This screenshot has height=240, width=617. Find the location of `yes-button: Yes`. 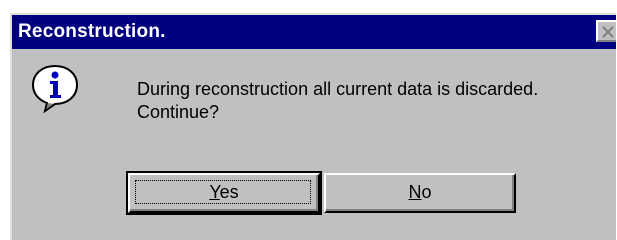

yes-button: Yes is located at coordinates (224, 193).